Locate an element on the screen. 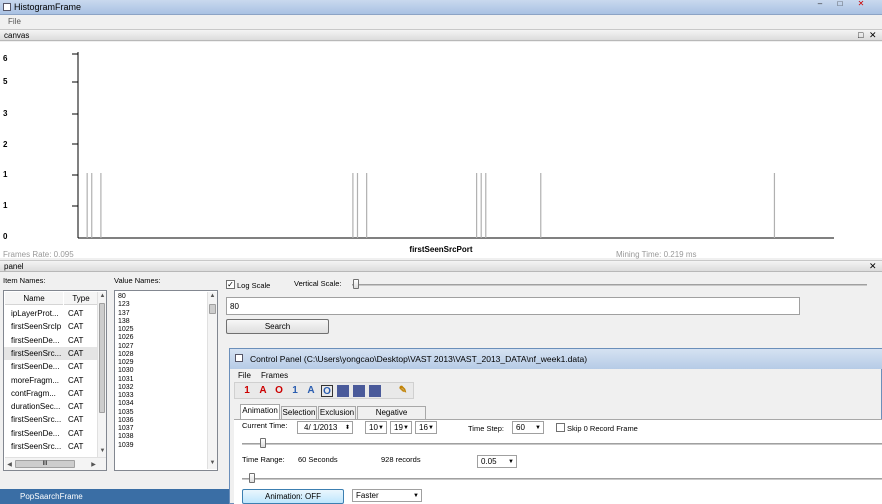 This screenshot has height=504, width=882. tab-animation: Animation is located at coordinates (260, 411).